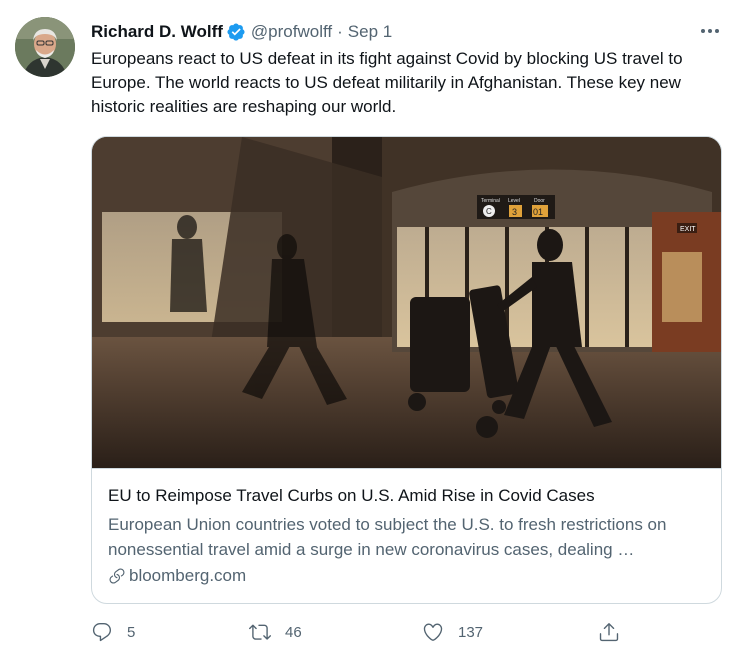 The image size is (741, 652). Describe the element at coordinates (433, 632) in the screenshot. I see `heart-icon` at that location.